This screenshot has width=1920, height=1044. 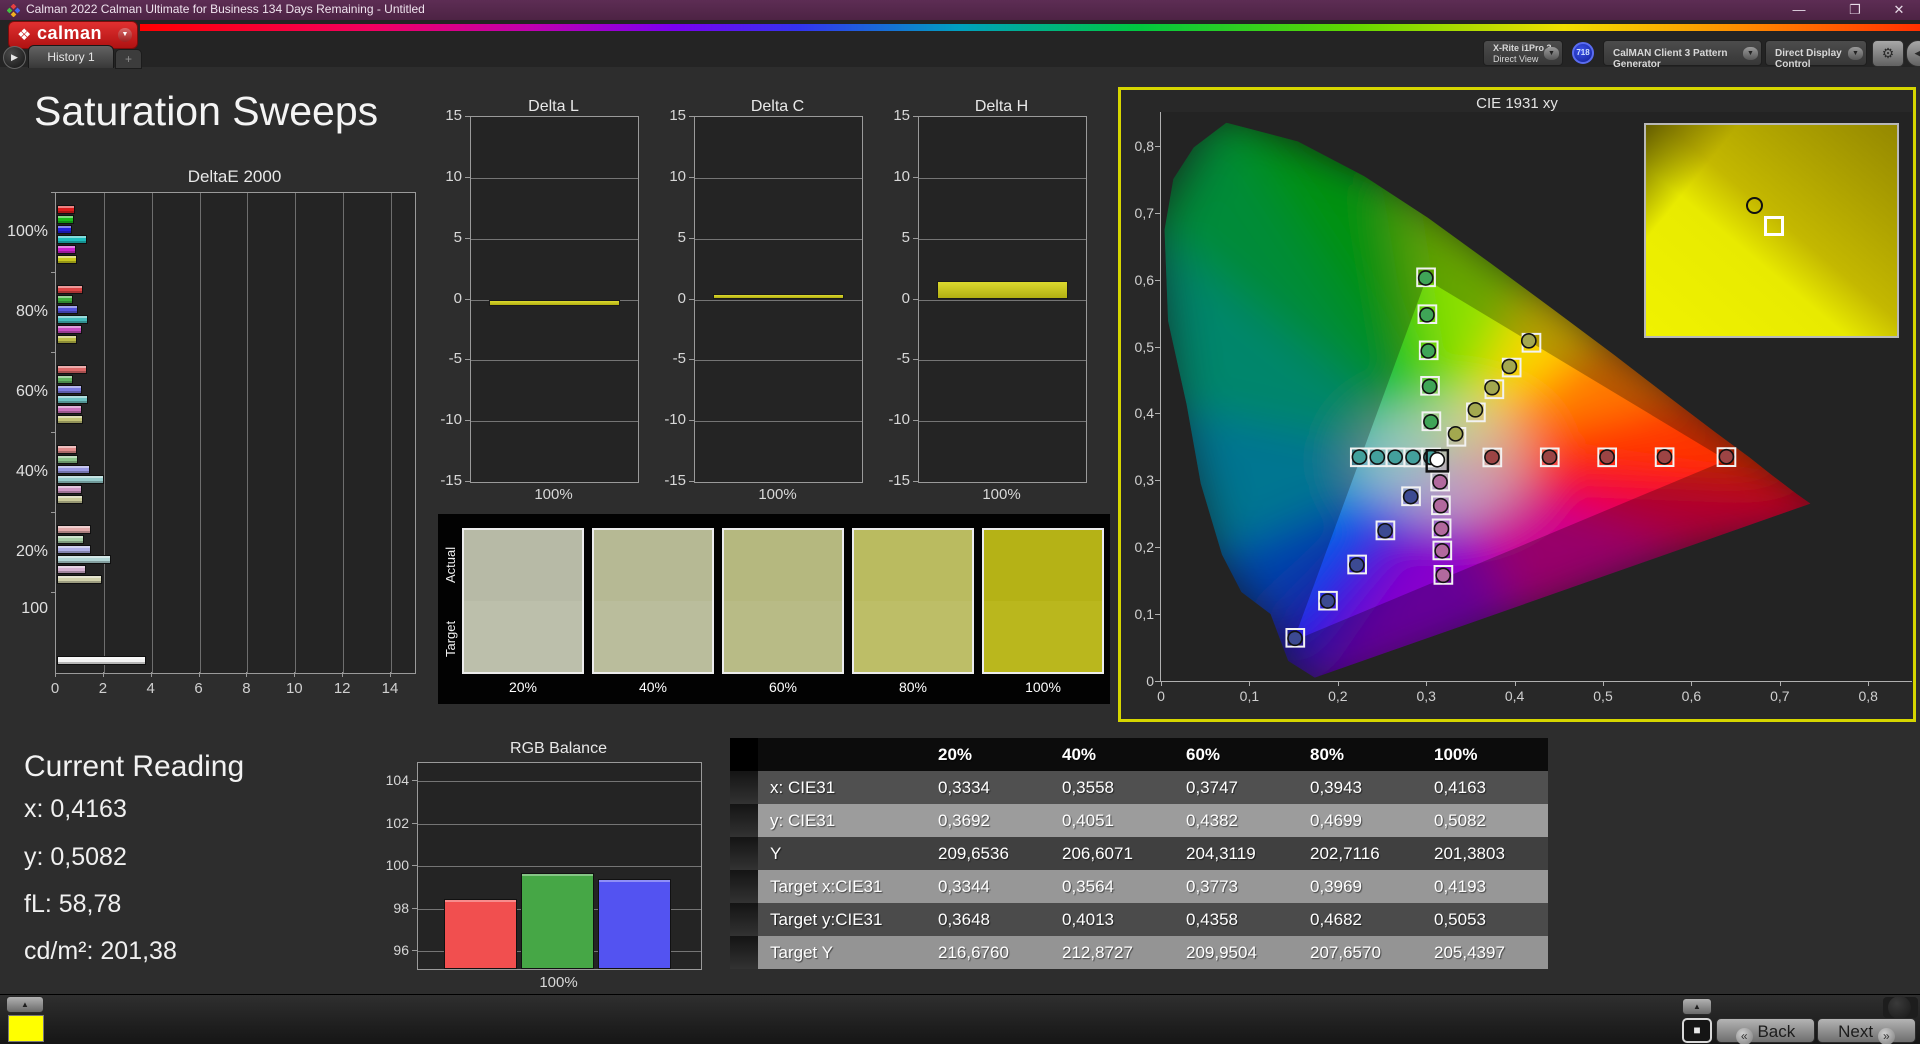 I want to click on back-label: Back, so click(x=1776, y=1031).